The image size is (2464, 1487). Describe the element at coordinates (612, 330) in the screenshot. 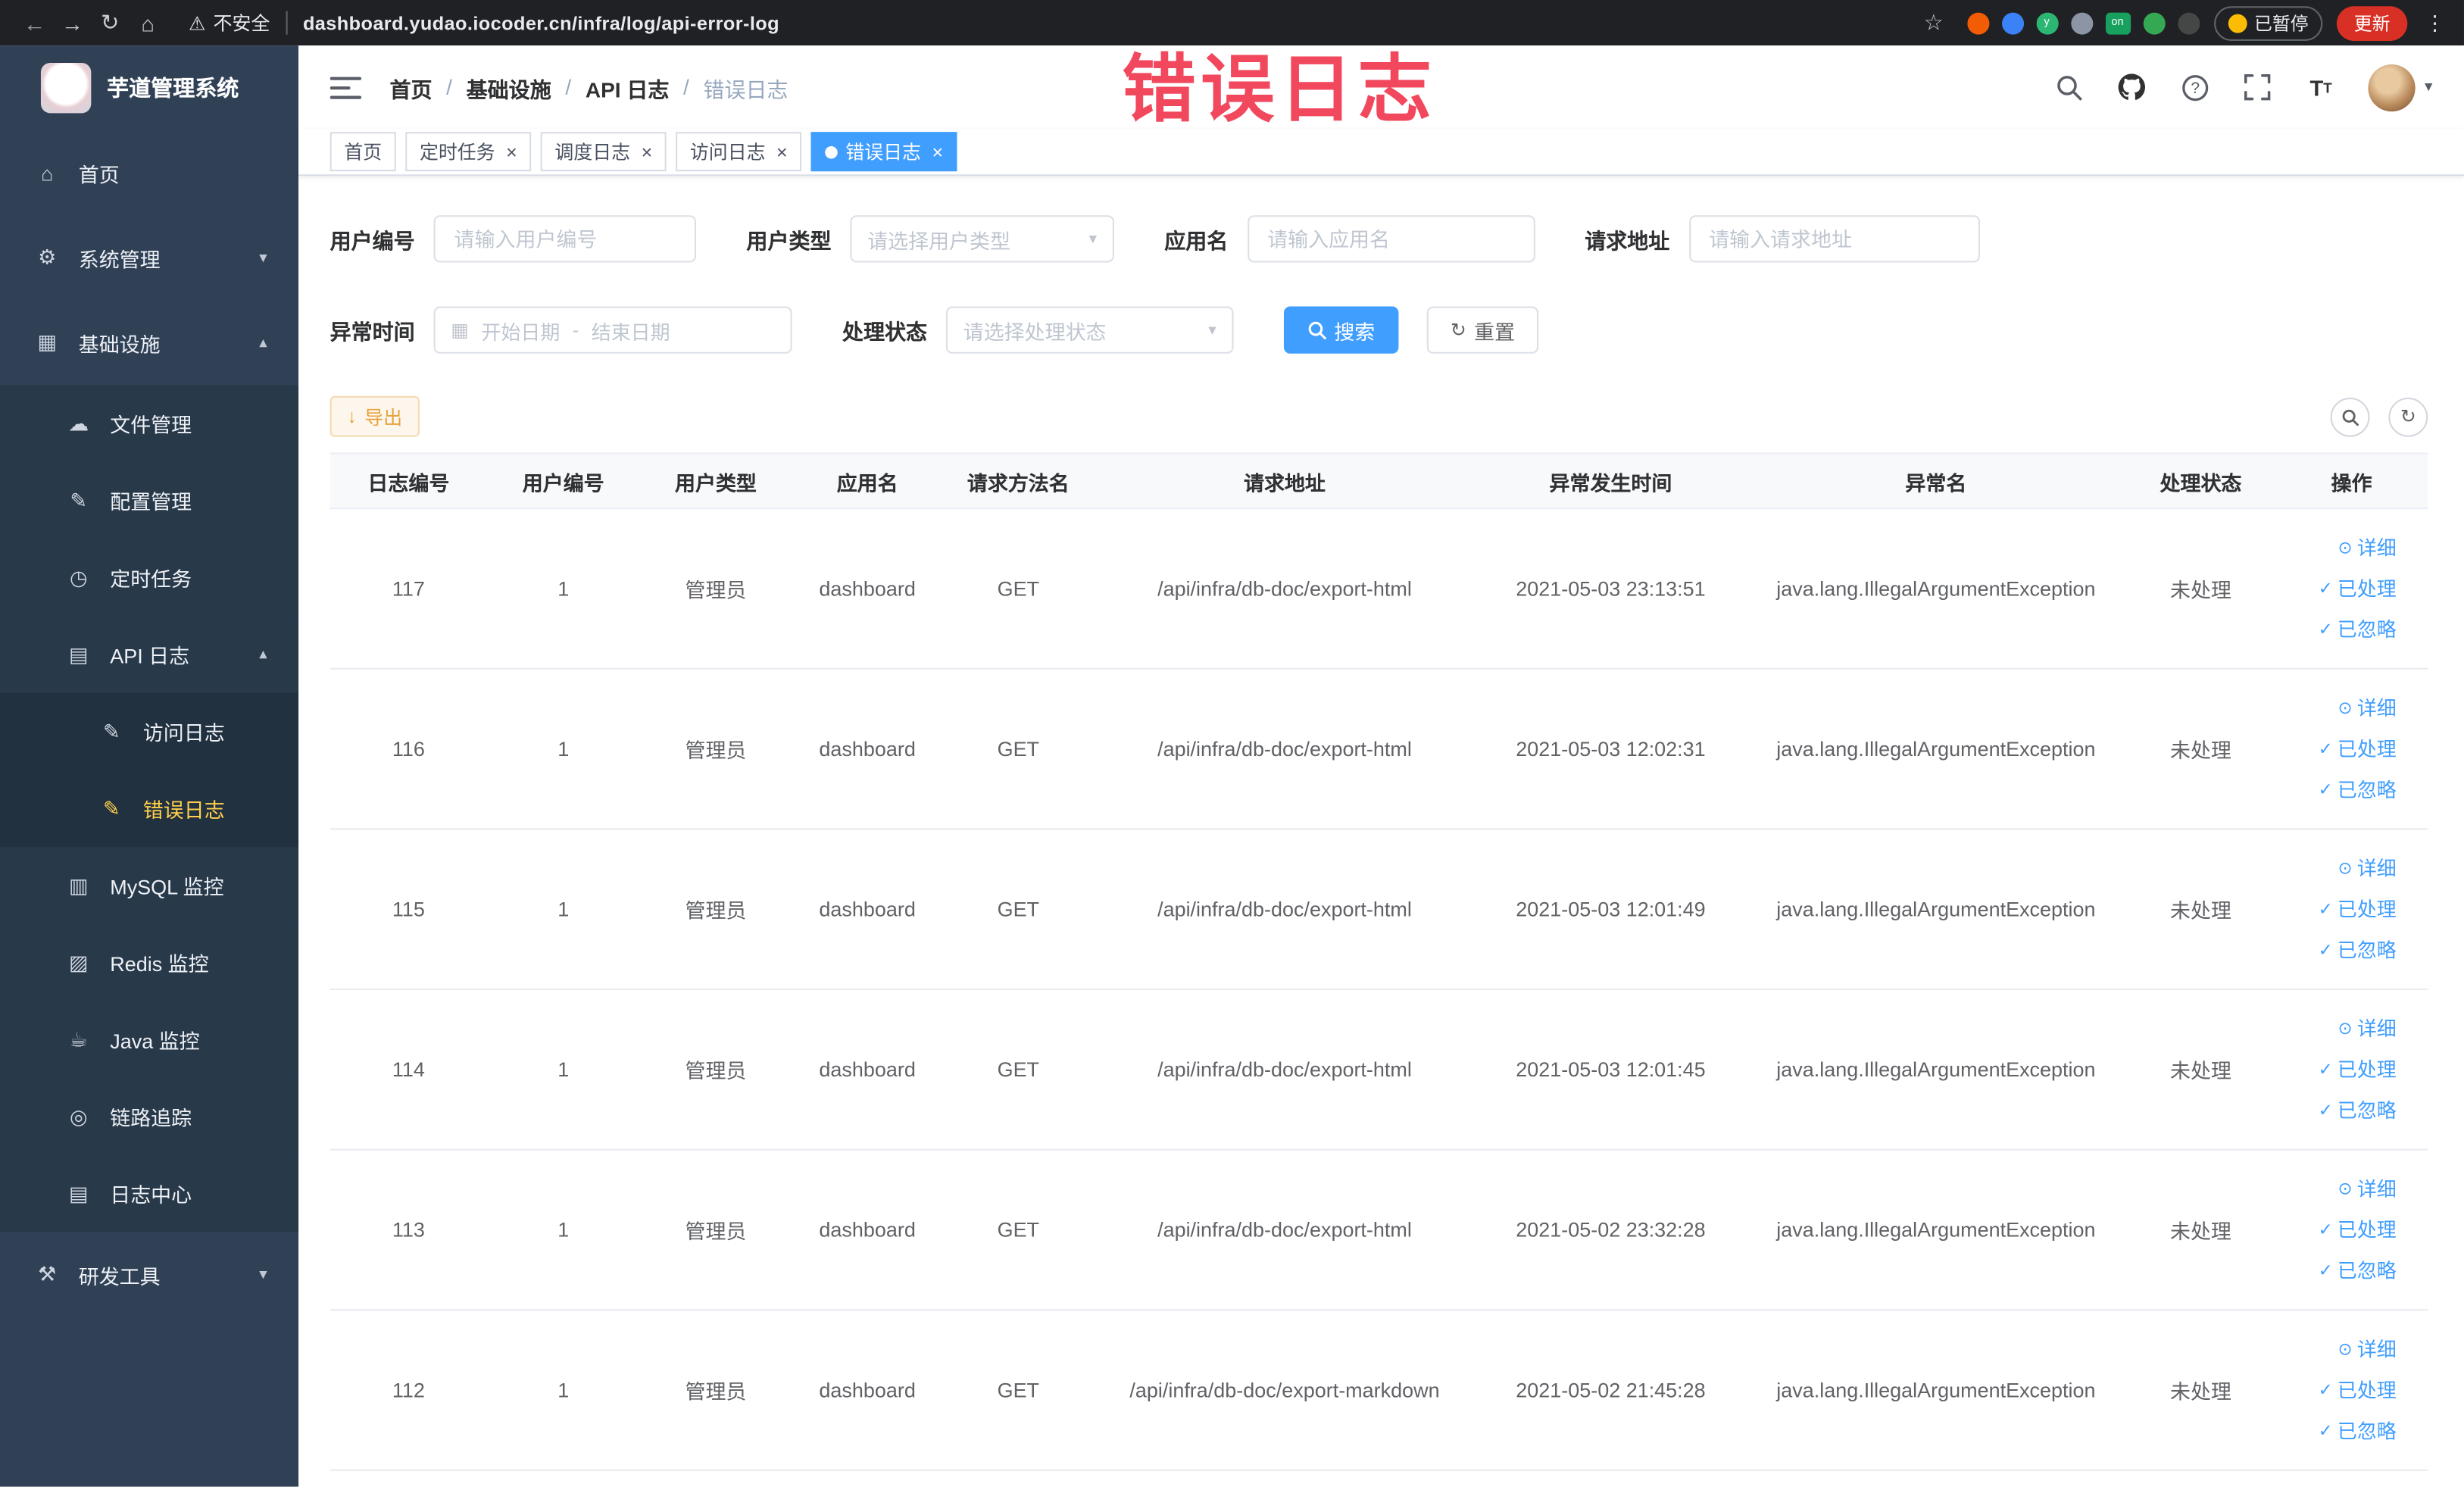

I see `date-range-picker: ▦ 开始日期 - 结束日期` at that location.